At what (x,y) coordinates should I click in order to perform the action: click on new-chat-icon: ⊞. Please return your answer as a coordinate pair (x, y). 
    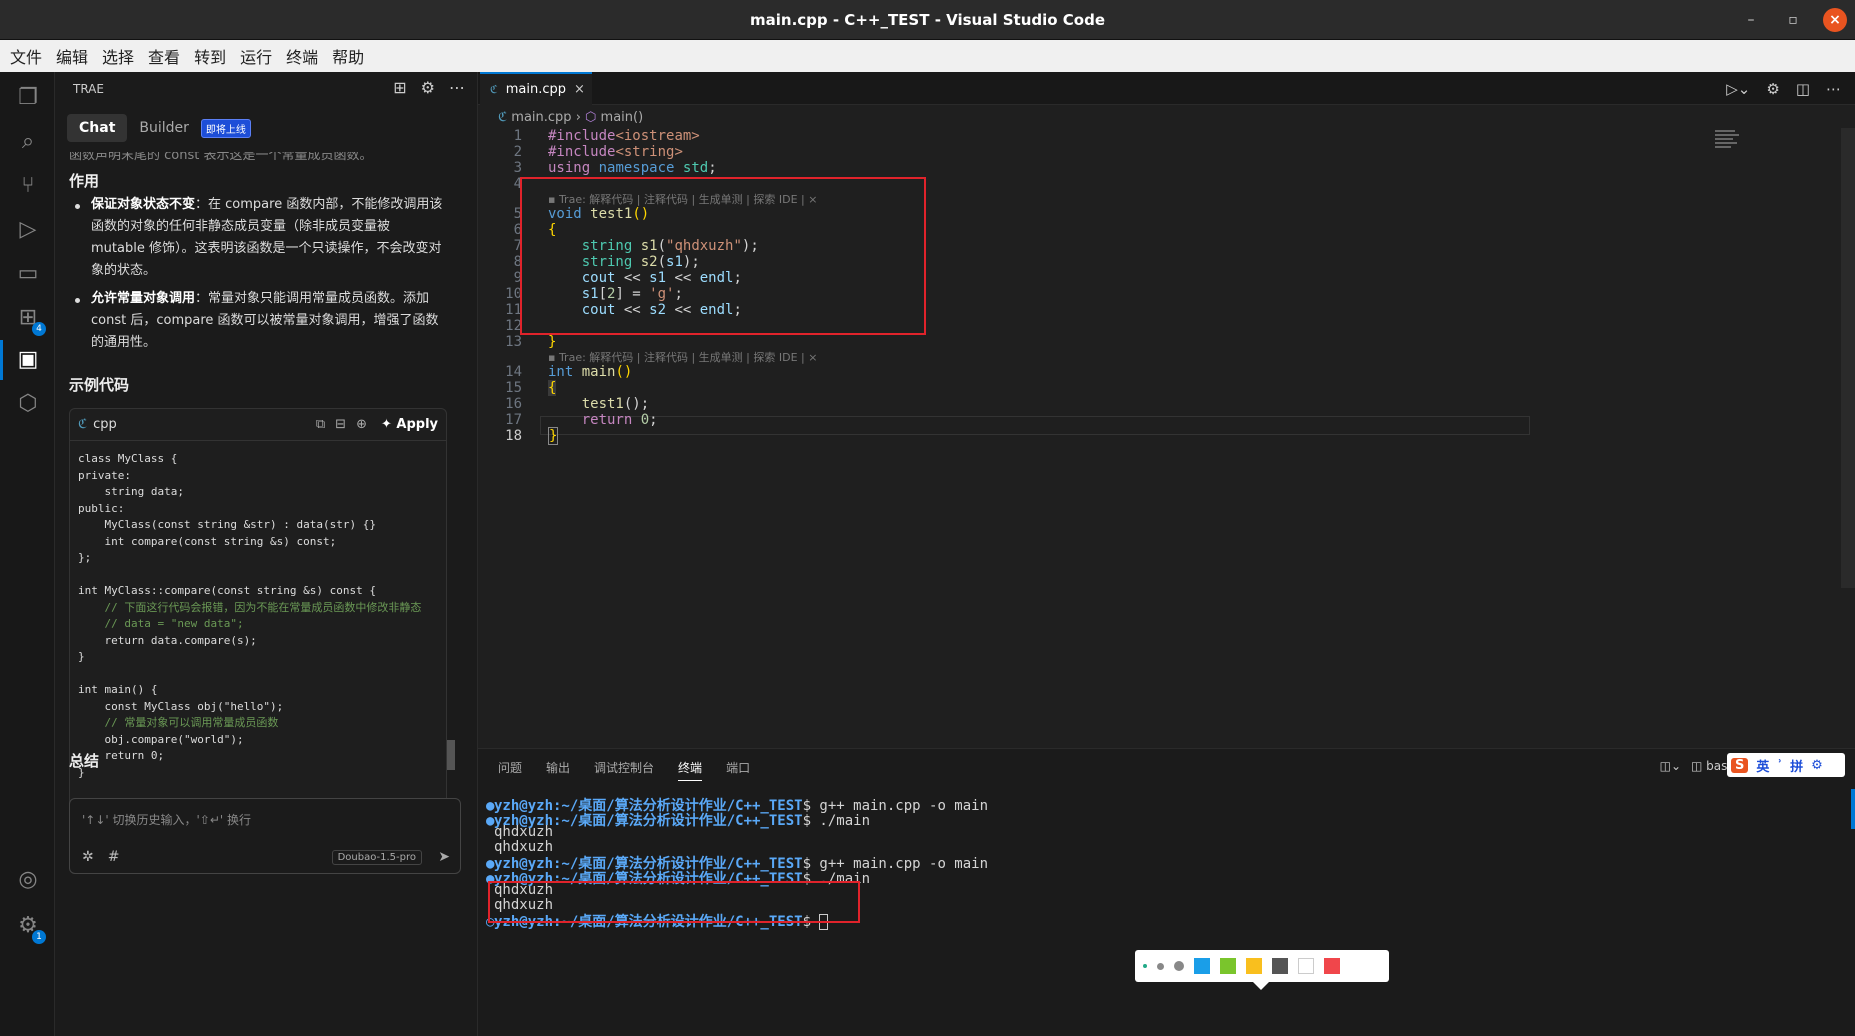
    Looking at the image, I should click on (399, 87).